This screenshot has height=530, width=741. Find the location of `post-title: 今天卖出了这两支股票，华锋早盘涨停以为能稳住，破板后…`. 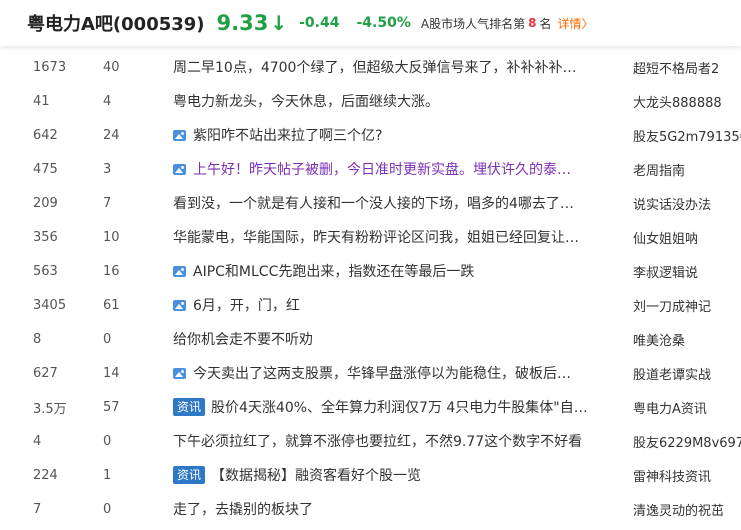

post-title: 今天卖出了这两支股票，华锋早盘涨停以为能稳住，破板后… is located at coordinates (382, 374).